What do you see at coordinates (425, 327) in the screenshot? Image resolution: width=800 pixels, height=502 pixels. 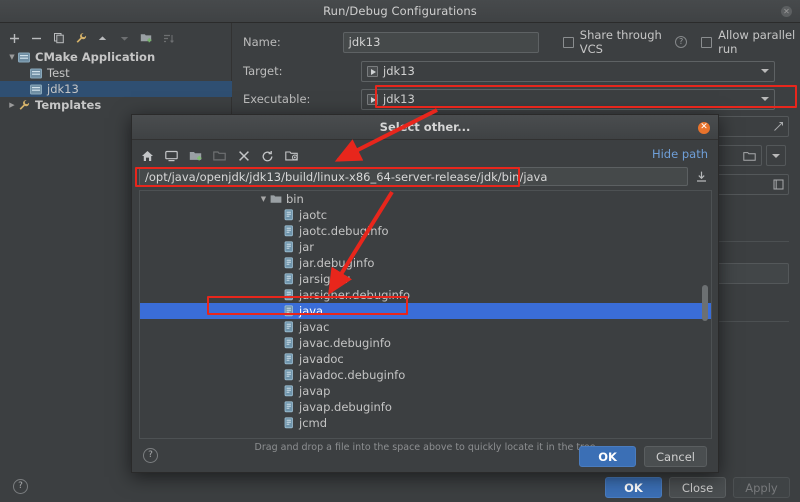 I see `file-tree-row: javac` at bounding box center [425, 327].